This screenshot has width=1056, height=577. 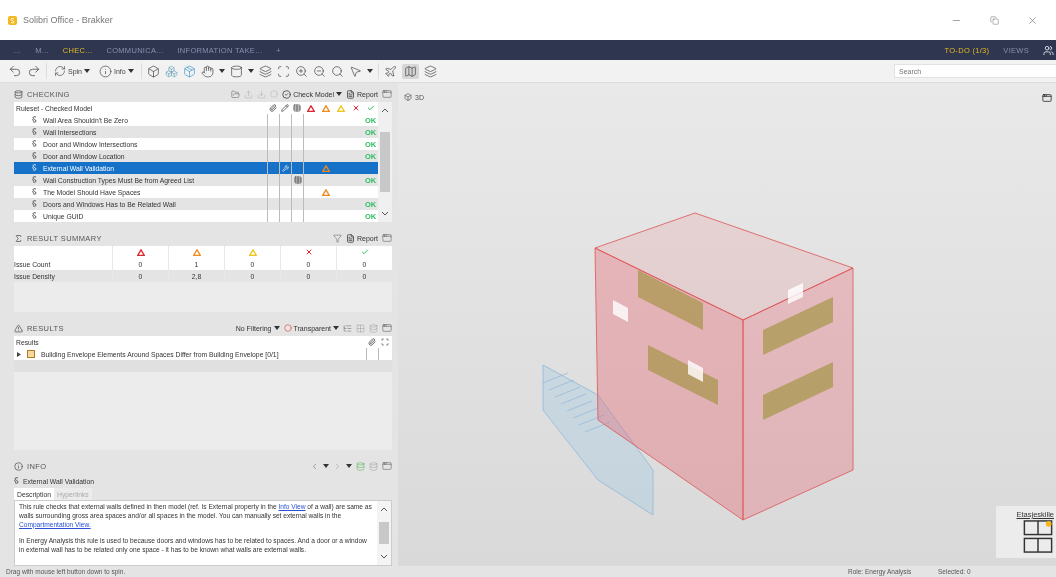 I want to click on maximize-icon, so click(x=1047, y=98).